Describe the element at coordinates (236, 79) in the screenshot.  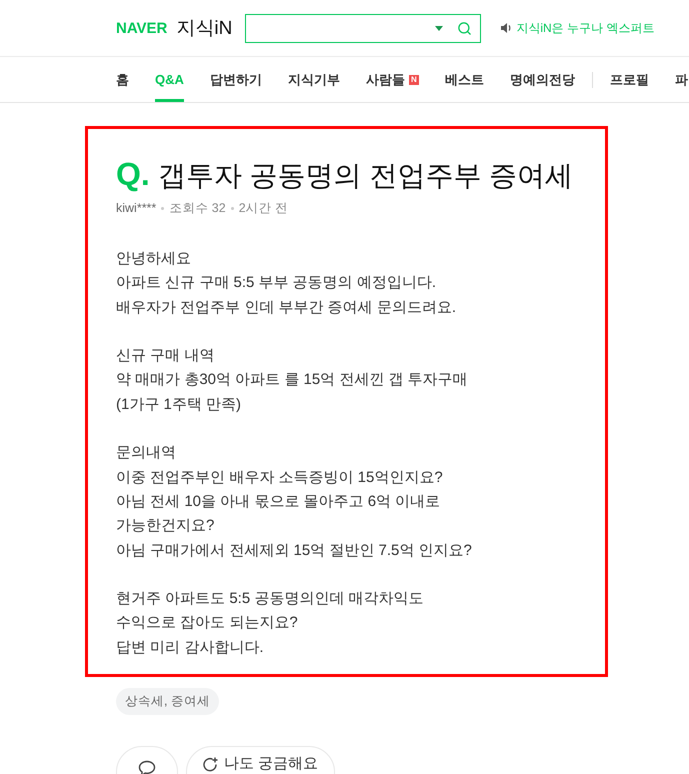
I see `nav-tab: 답변하기` at that location.